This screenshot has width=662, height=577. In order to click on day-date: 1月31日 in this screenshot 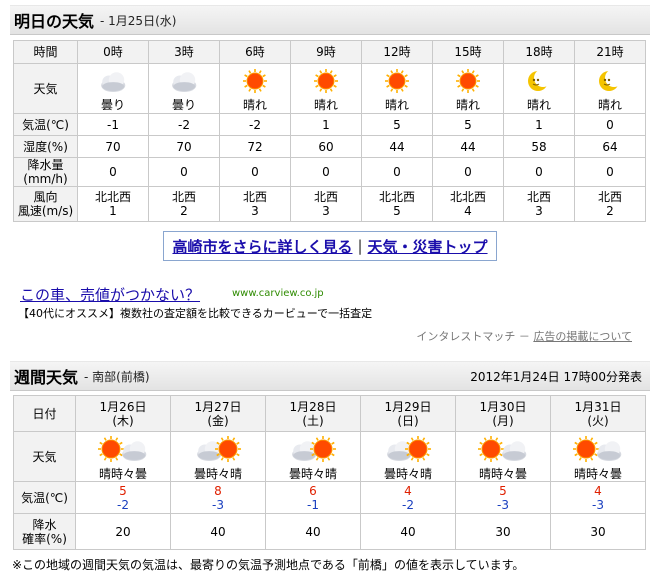, I will do `click(598, 406)`.